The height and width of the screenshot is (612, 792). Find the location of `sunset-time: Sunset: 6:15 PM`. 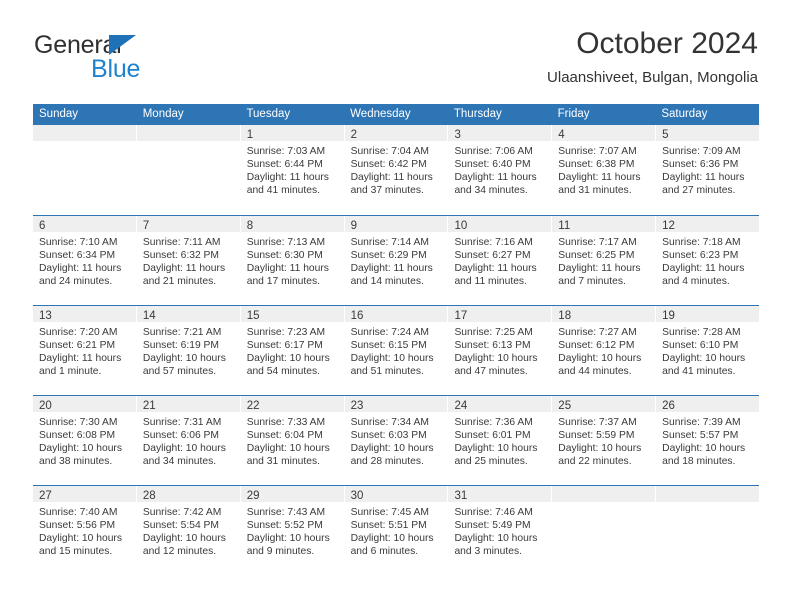

sunset-time: Sunset: 6:15 PM is located at coordinates (388, 346).